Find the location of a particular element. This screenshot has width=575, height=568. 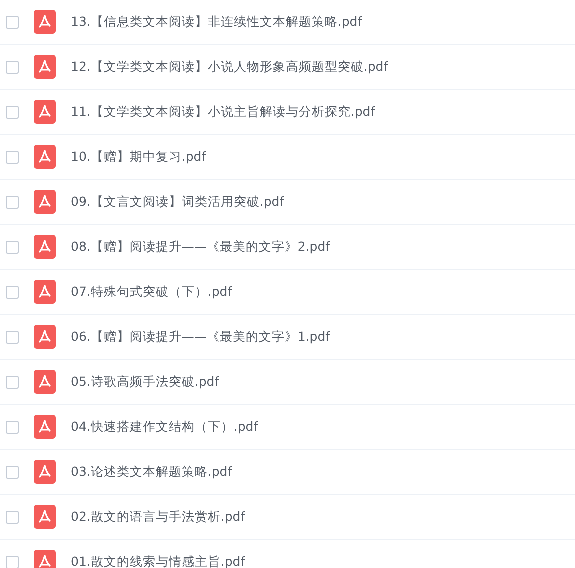

file-name: 08.【赠】阅读提升——《最美的文字》2.pdf is located at coordinates (200, 247).